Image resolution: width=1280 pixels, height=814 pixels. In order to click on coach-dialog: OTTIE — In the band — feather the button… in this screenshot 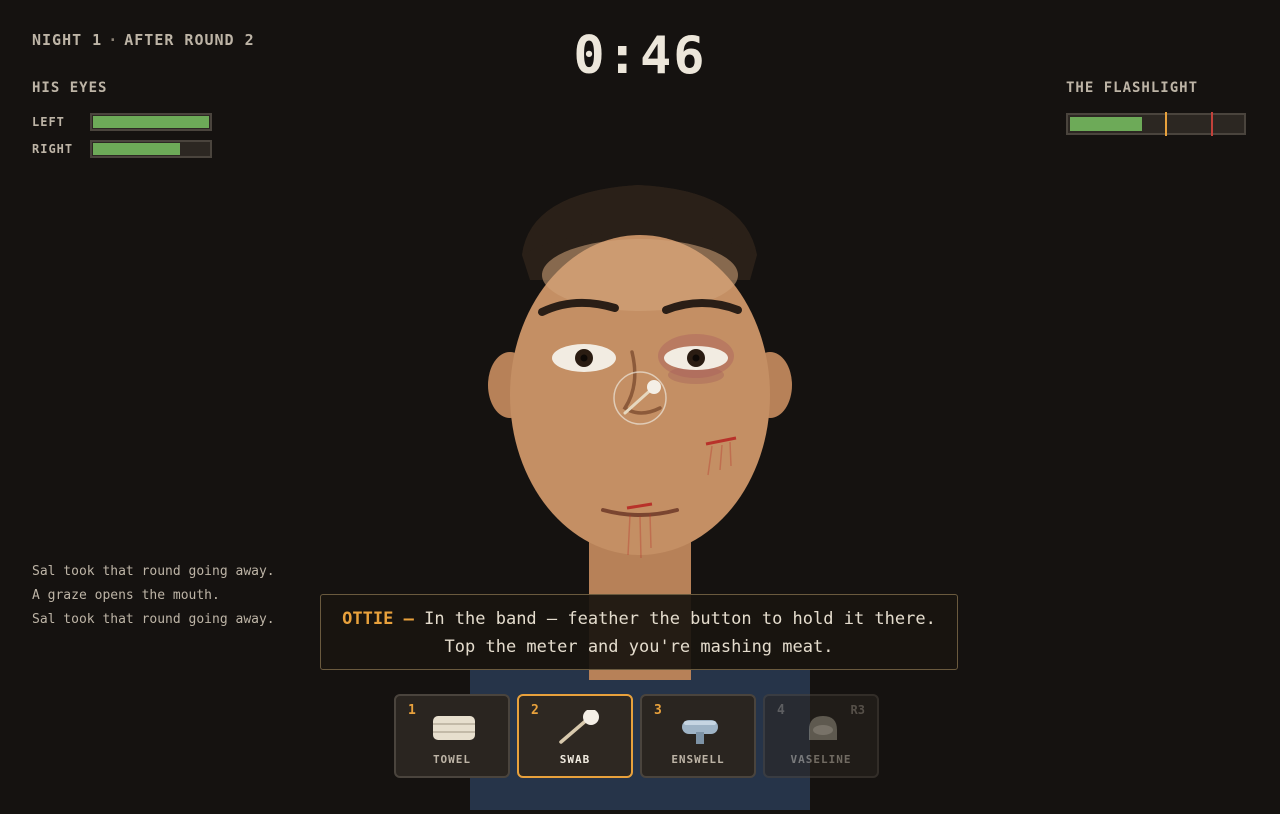, I will do `click(639, 632)`.